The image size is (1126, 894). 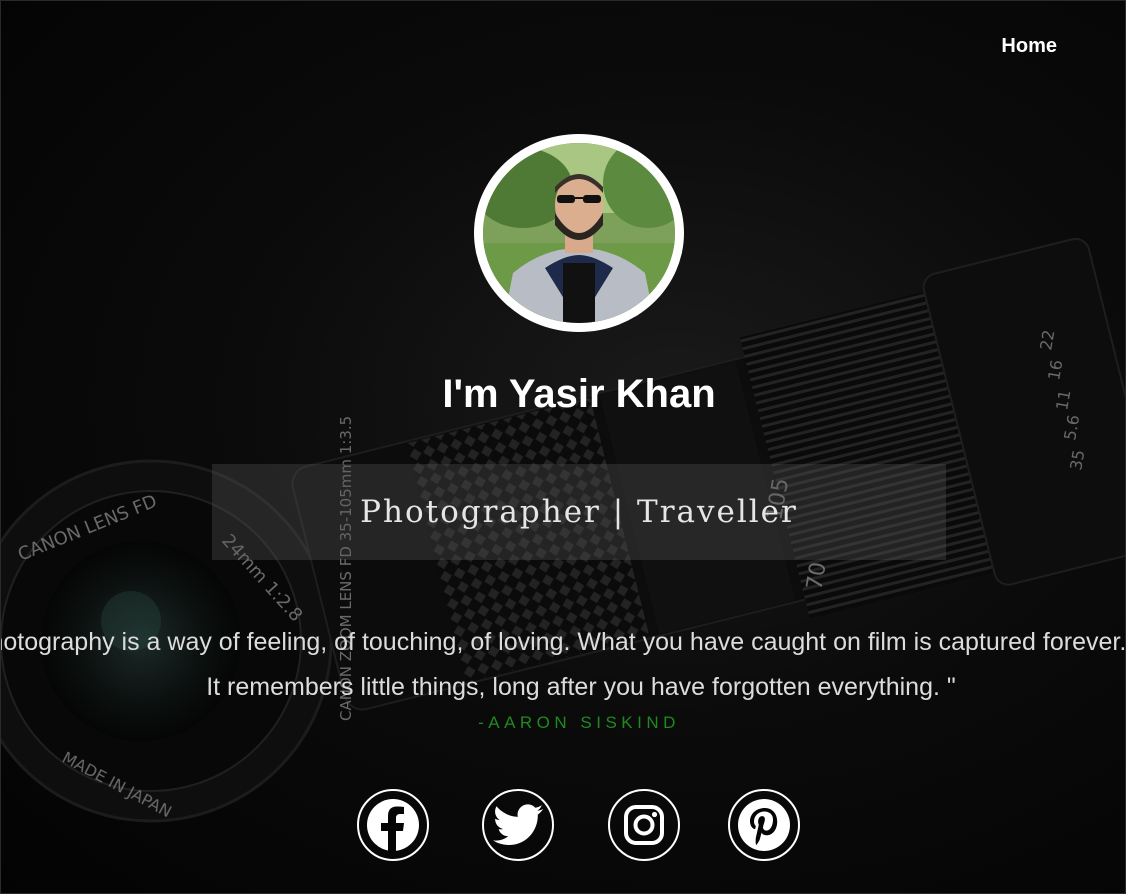 What do you see at coordinates (579, 722) in the screenshot?
I see `quote-author: -AARON SISKIND` at bounding box center [579, 722].